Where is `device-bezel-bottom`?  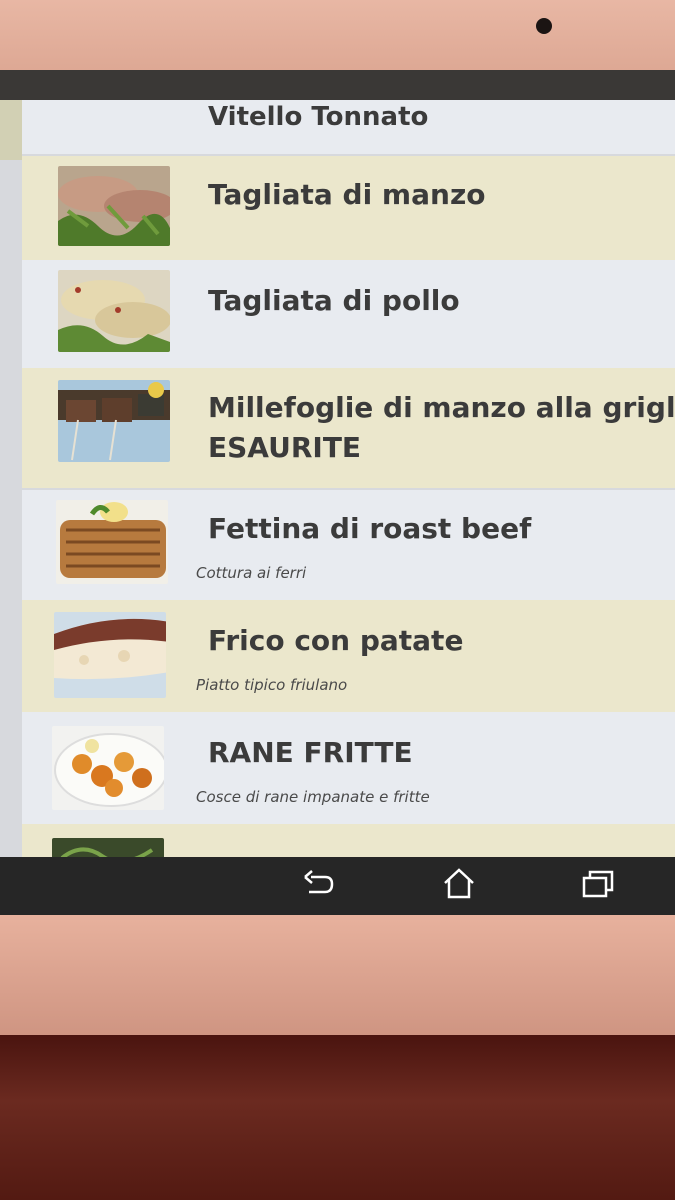
device-bezel-bottom is located at coordinates (337, 975).